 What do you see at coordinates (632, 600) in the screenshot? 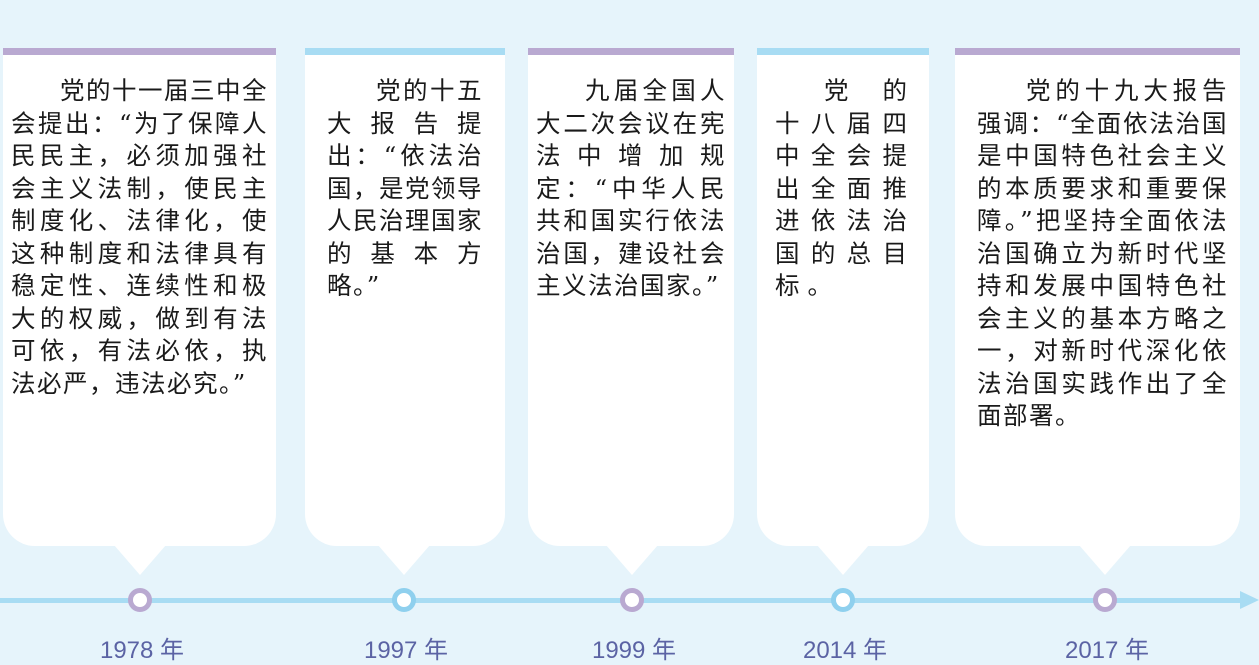
I see `timeline-node-1999` at bounding box center [632, 600].